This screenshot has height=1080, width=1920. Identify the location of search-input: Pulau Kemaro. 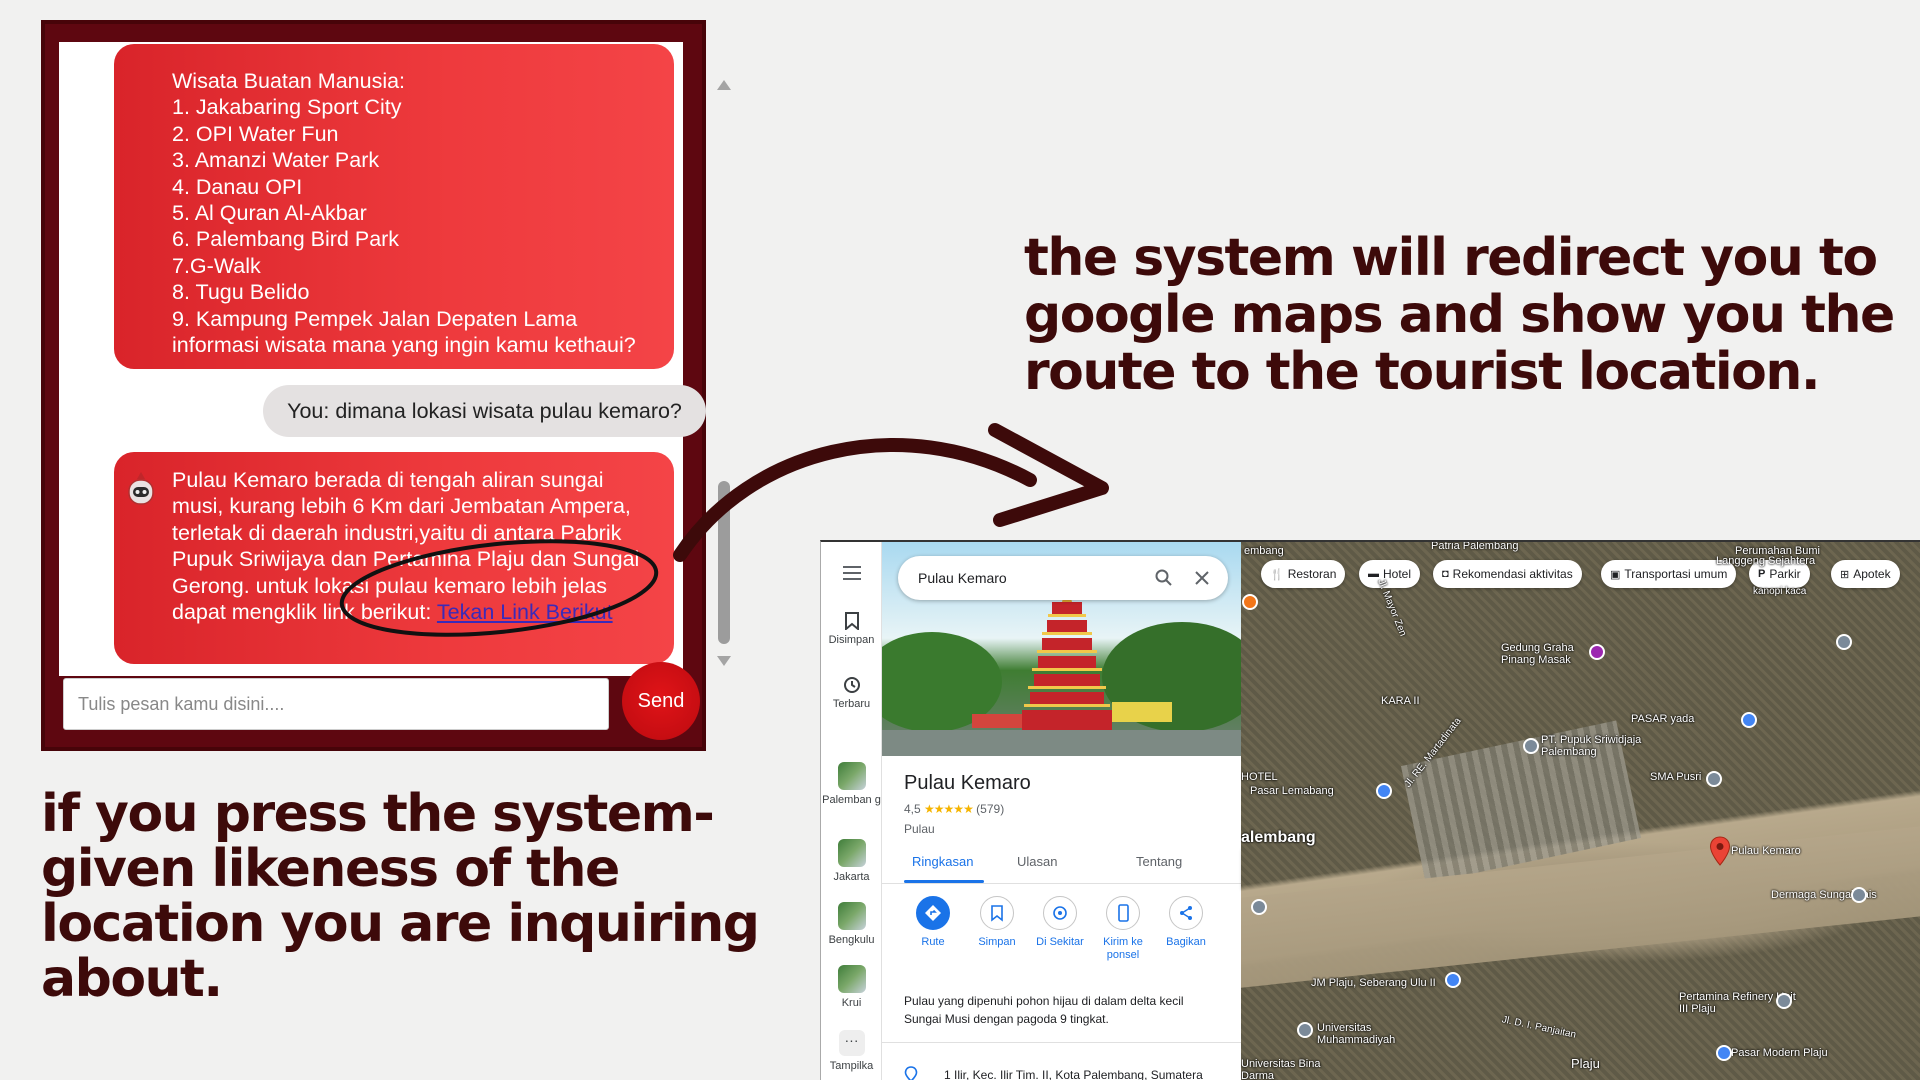
(1063, 578).